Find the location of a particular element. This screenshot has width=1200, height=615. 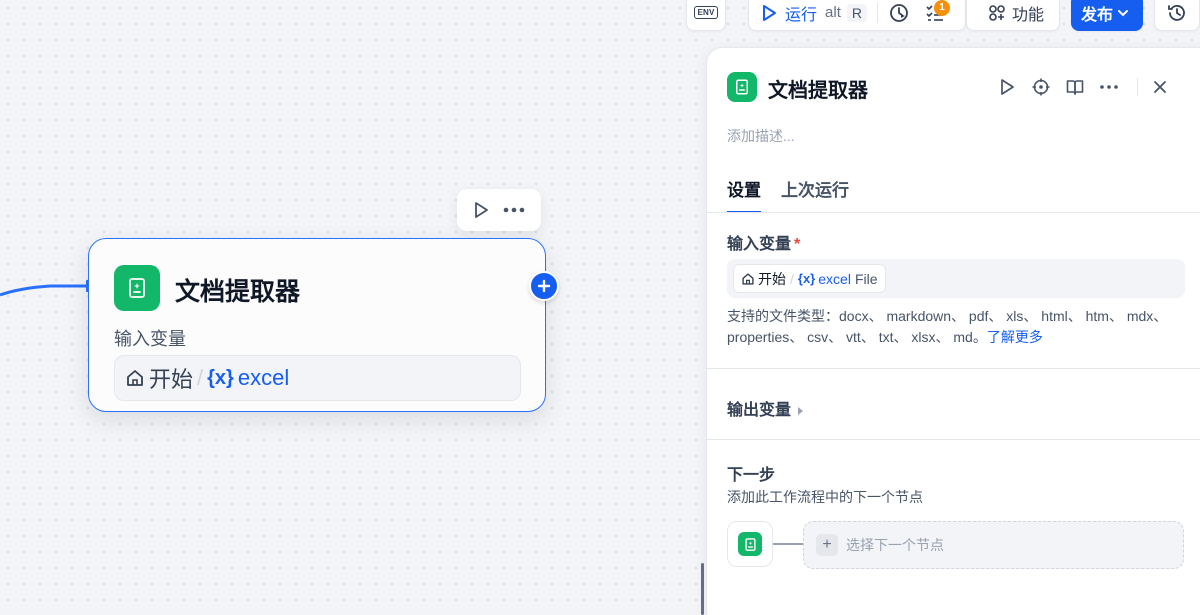

input-variable-selector: 开始 / {x} excel File is located at coordinates (956, 278).